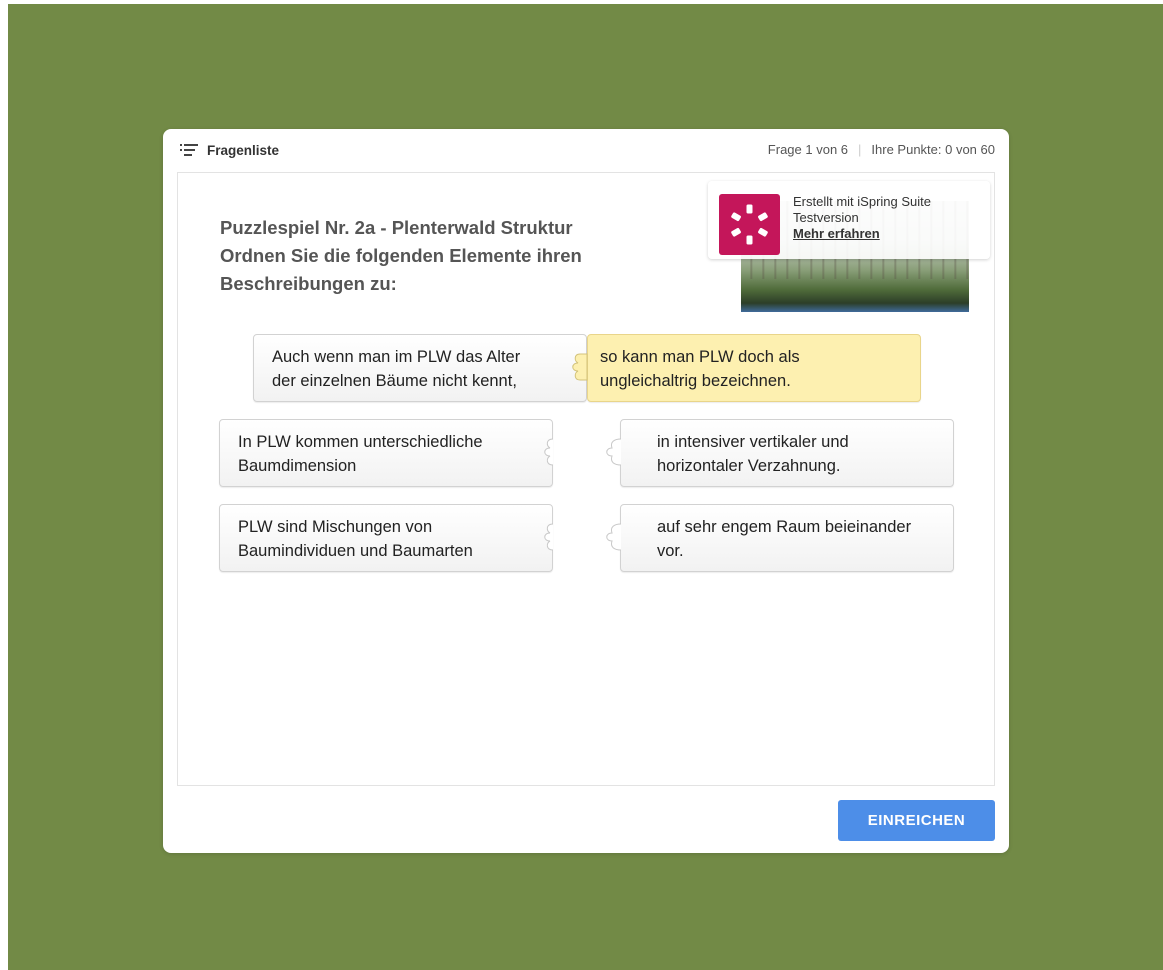 Image resolution: width=1163 pixels, height=970 pixels. I want to click on piece-text-line: in intensiver vertikaler und, so click(753, 442).